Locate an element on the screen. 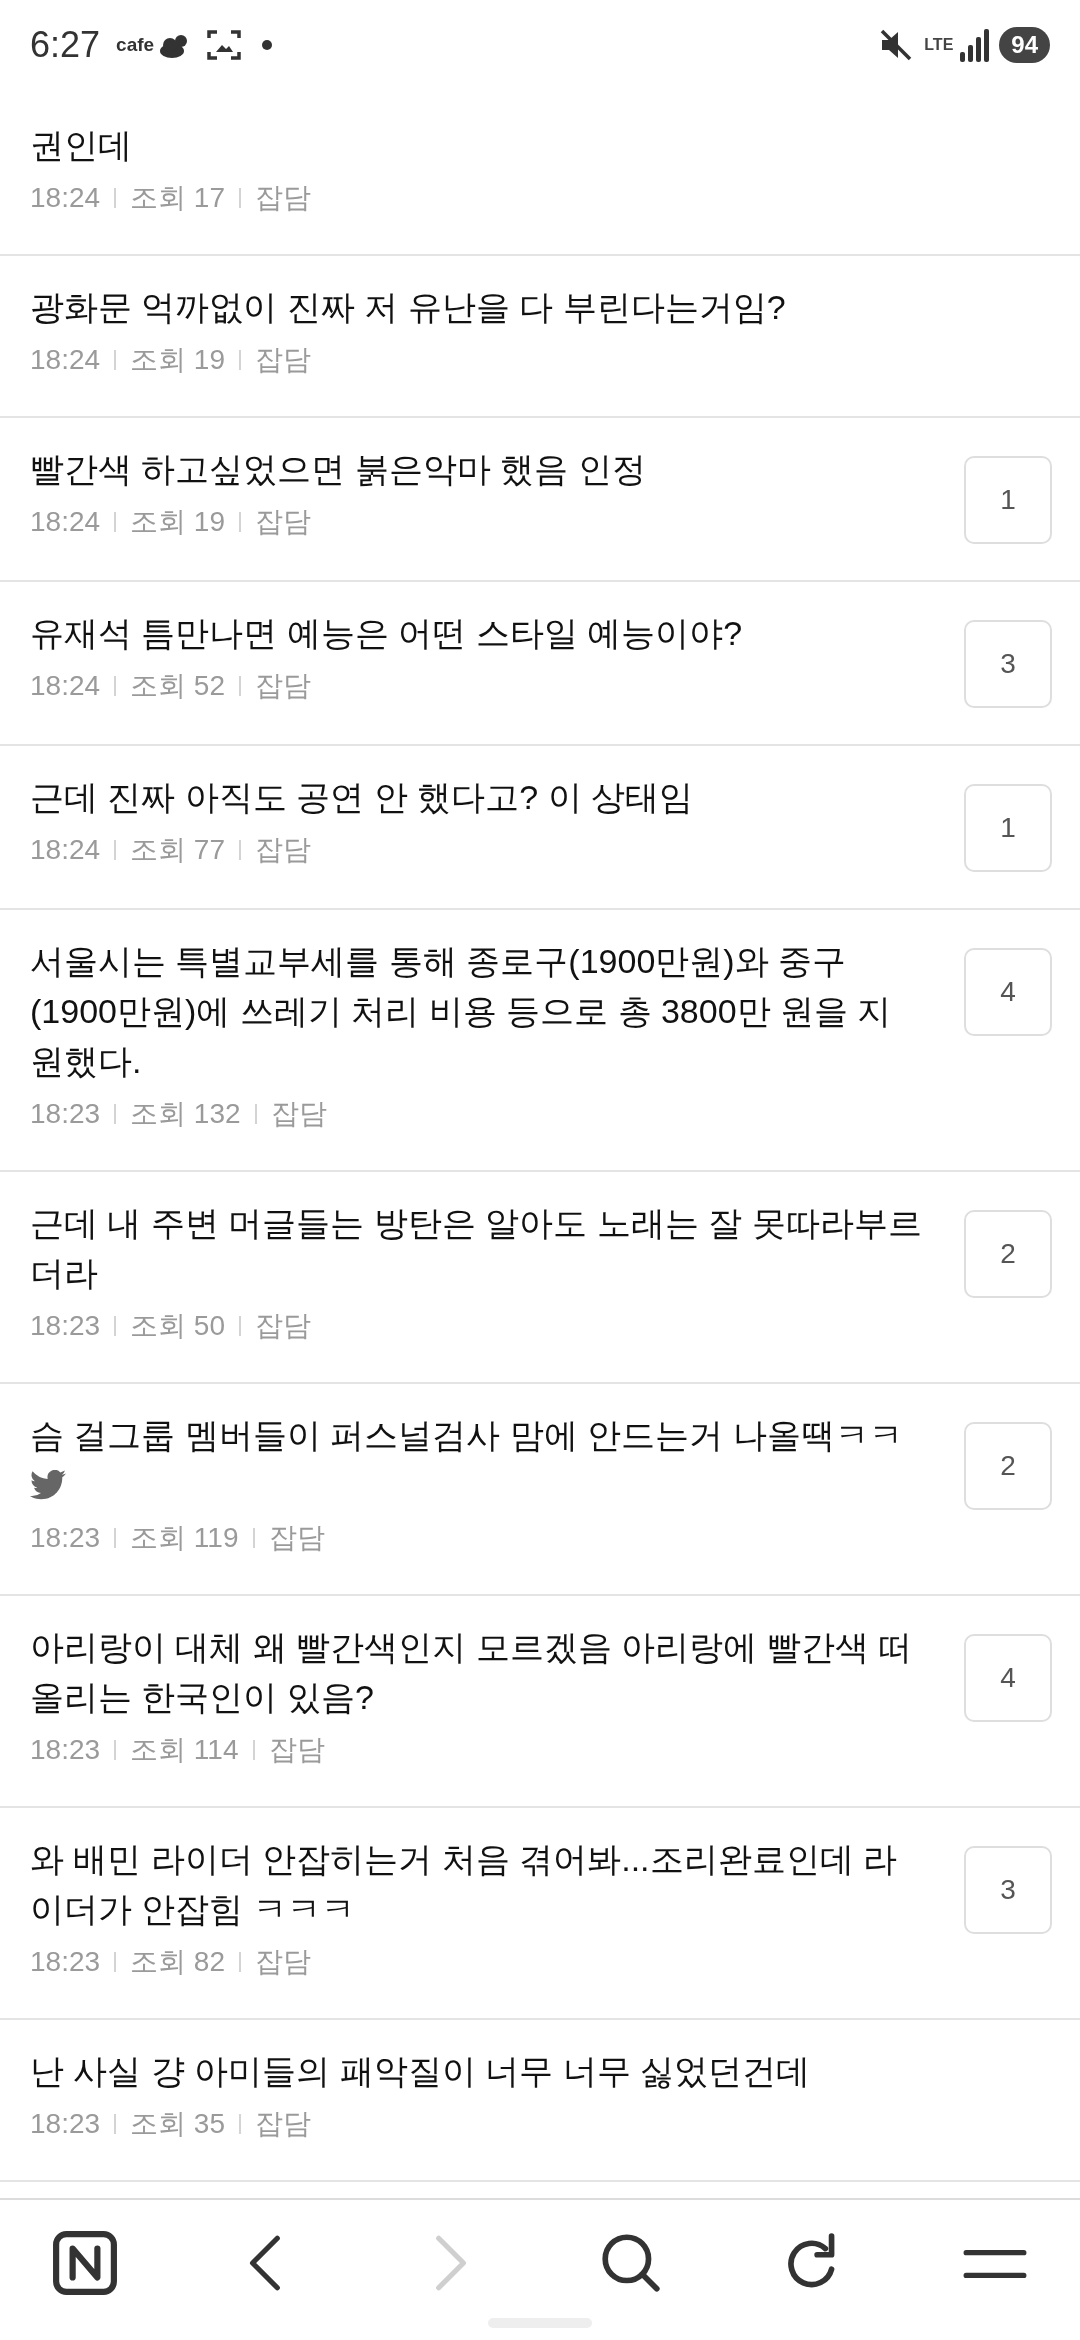 This screenshot has height=2340, width=1080. view-count: 조회 17 is located at coordinates (177, 198).